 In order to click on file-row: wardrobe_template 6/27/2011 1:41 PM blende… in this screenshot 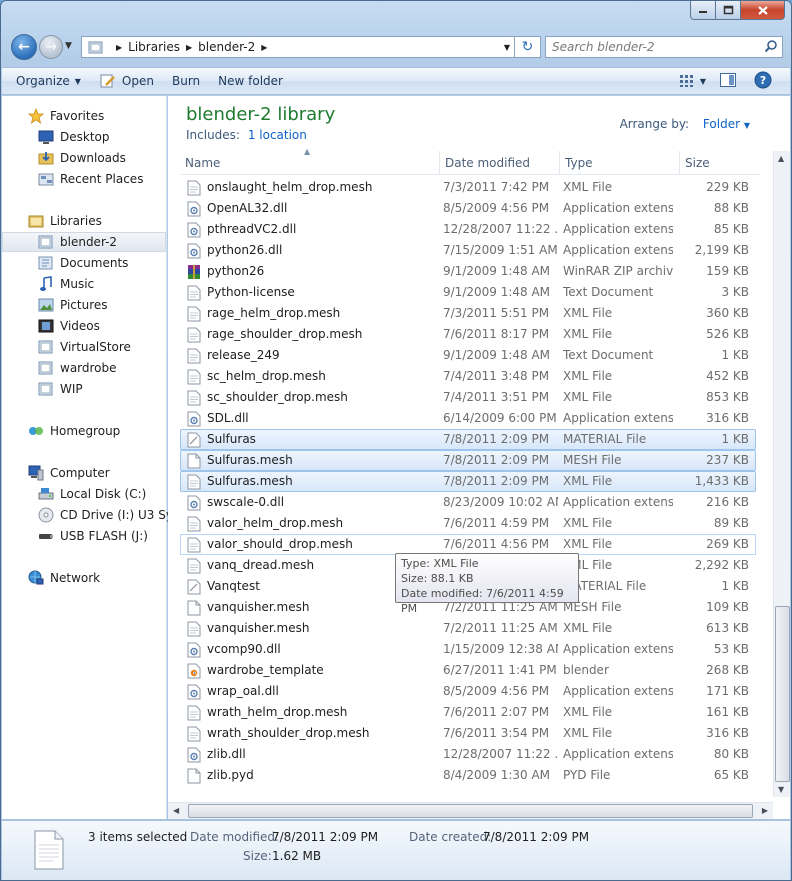, I will do `click(468, 670)`.